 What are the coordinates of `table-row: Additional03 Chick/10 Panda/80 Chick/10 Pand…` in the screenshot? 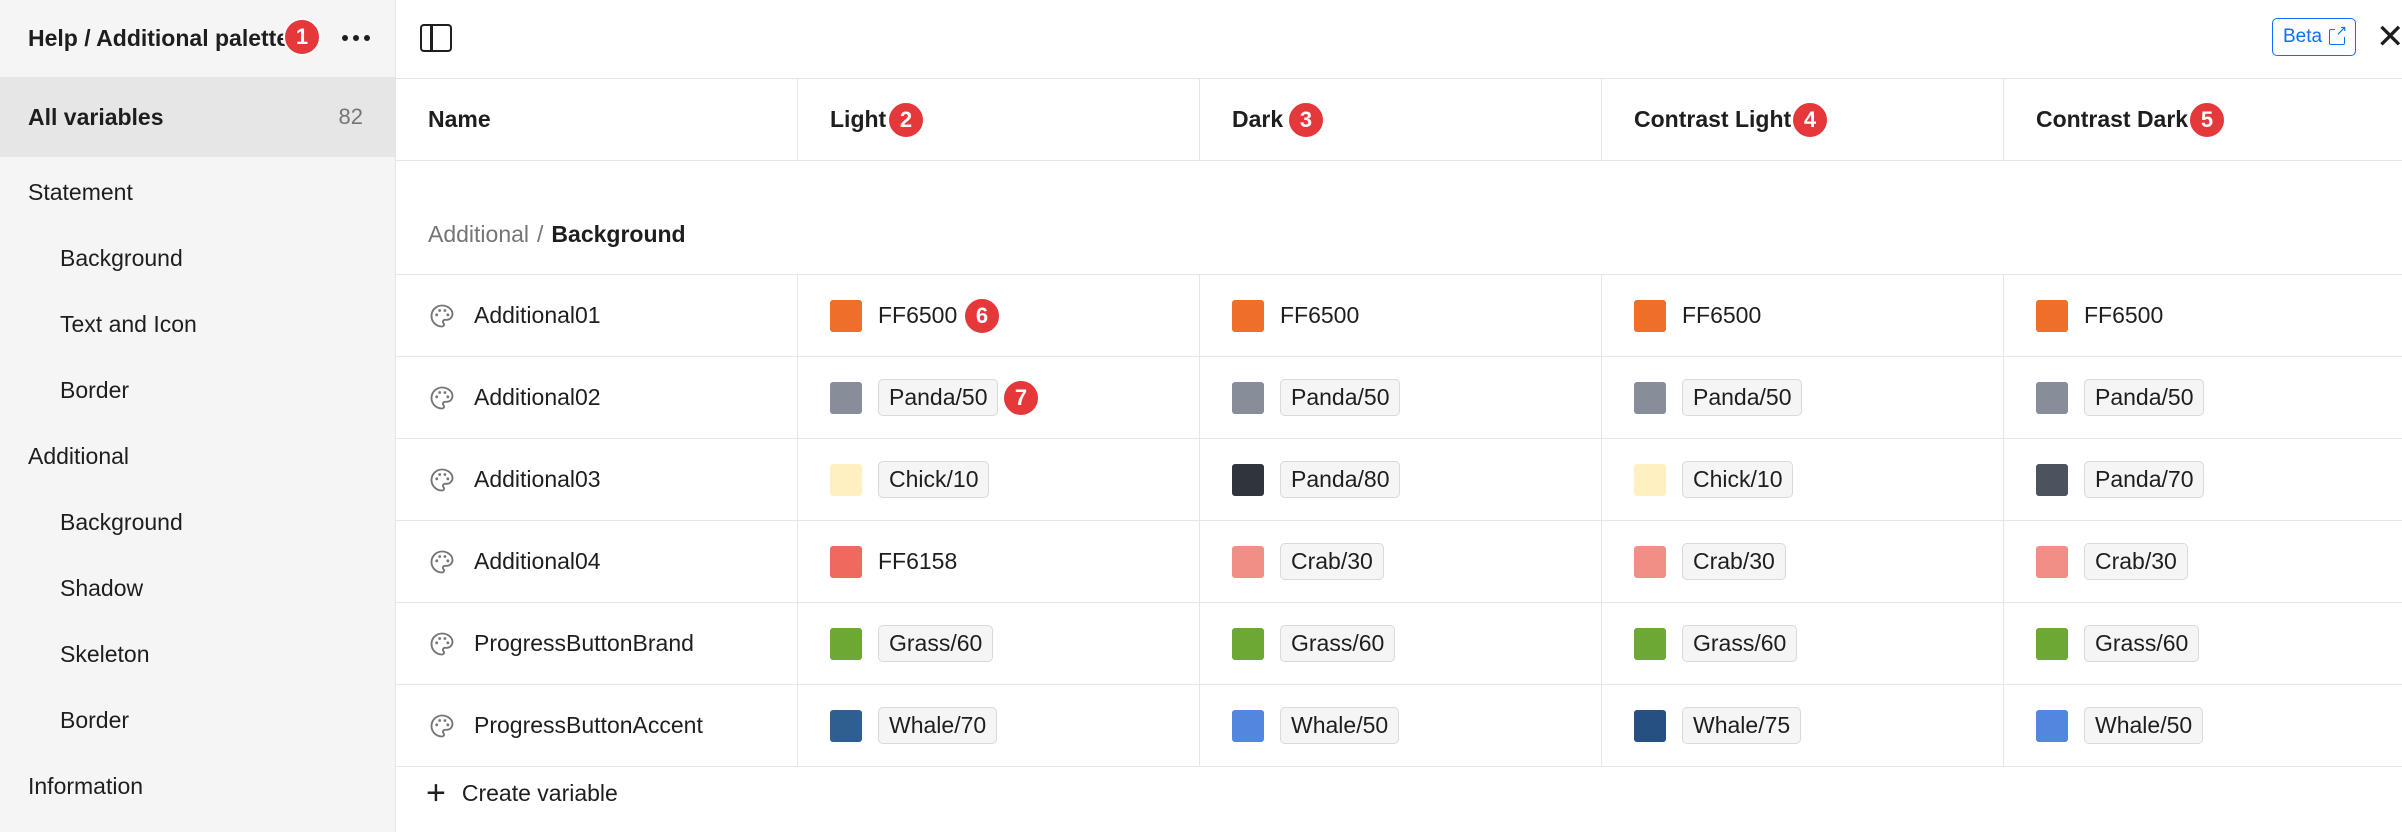 It's located at (1399, 480).